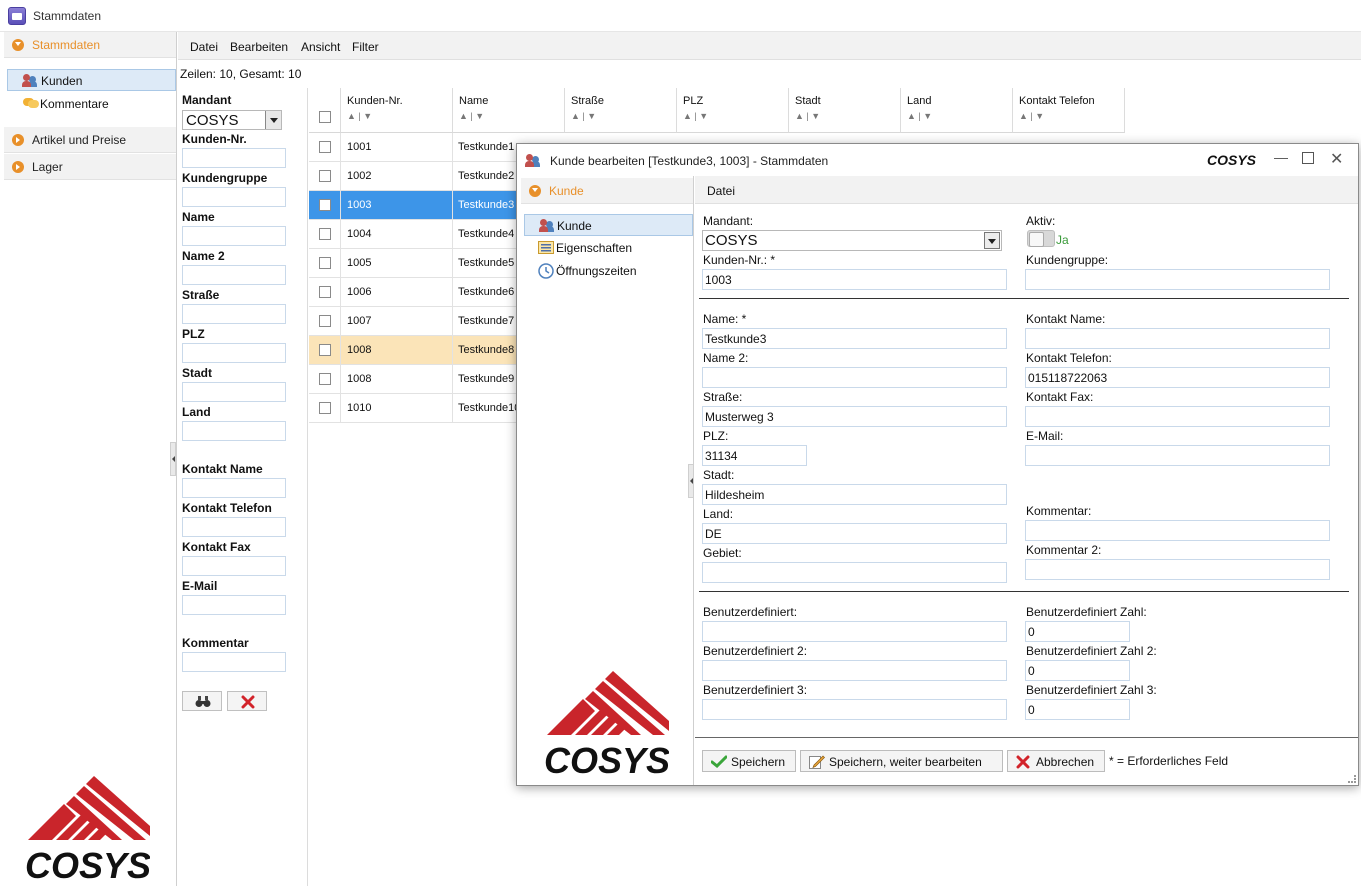 The width and height of the screenshot is (1361, 886). I want to click on close-icon: ✕, so click(1336, 159).